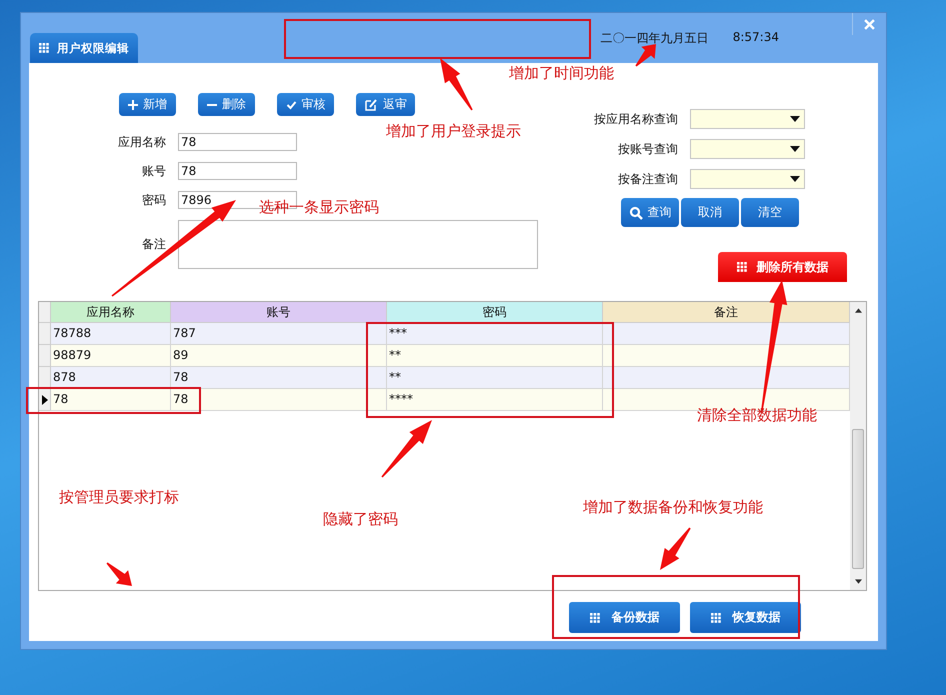 The width and height of the screenshot is (946, 695). I want to click on annotation-text: 增加了用户登录提示, so click(453, 131).